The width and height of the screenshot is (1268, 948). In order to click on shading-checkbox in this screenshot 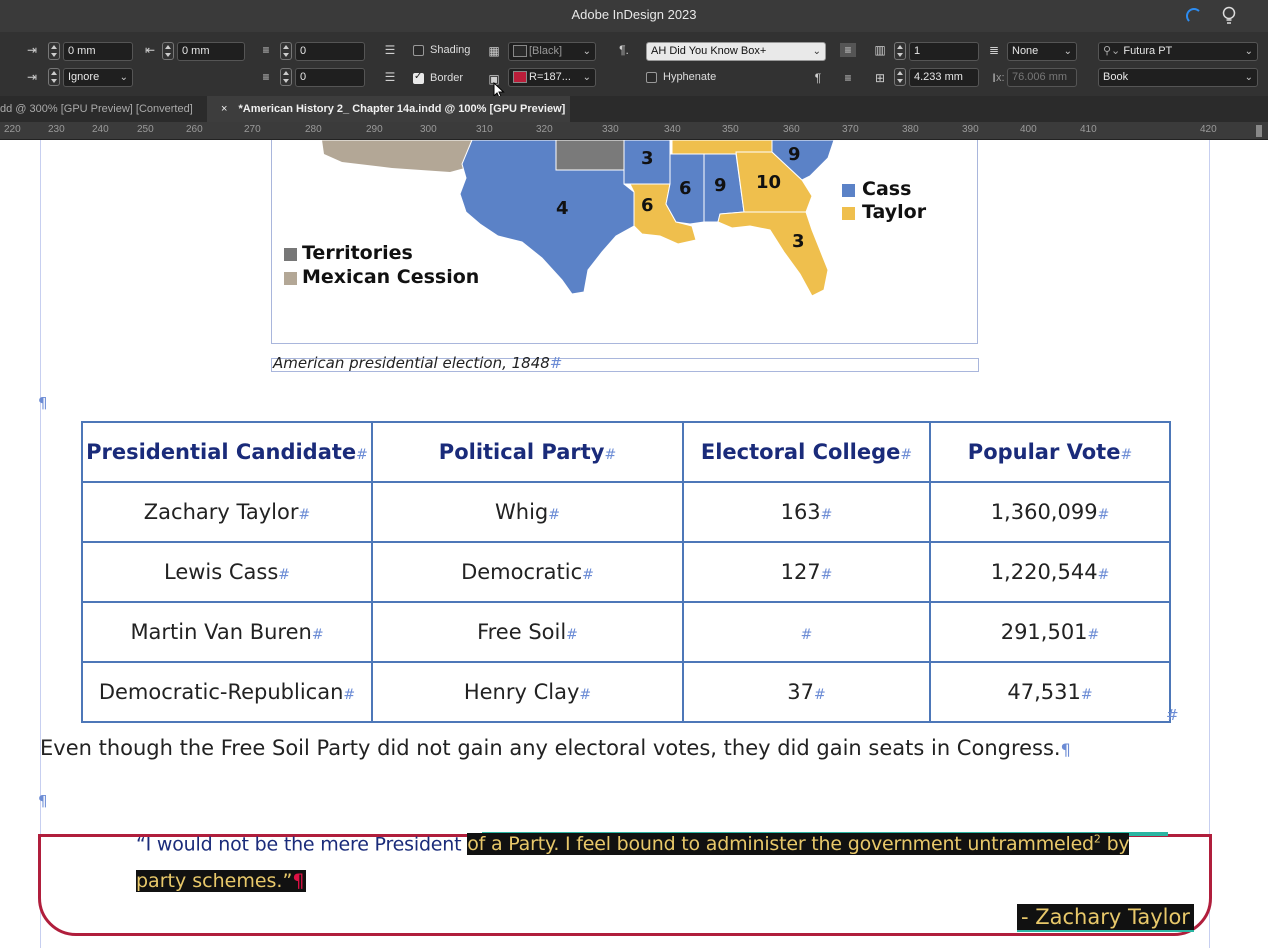, I will do `click(418, 50)`.